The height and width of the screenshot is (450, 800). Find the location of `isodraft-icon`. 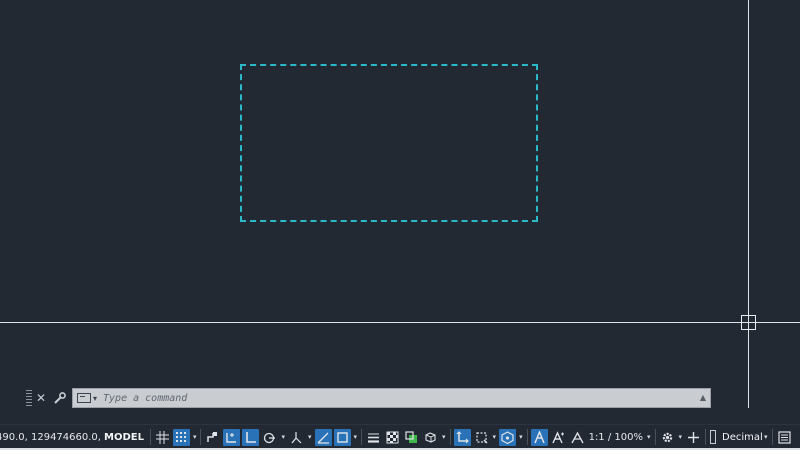

isodraft-icon is located at coordinates (296, 437).